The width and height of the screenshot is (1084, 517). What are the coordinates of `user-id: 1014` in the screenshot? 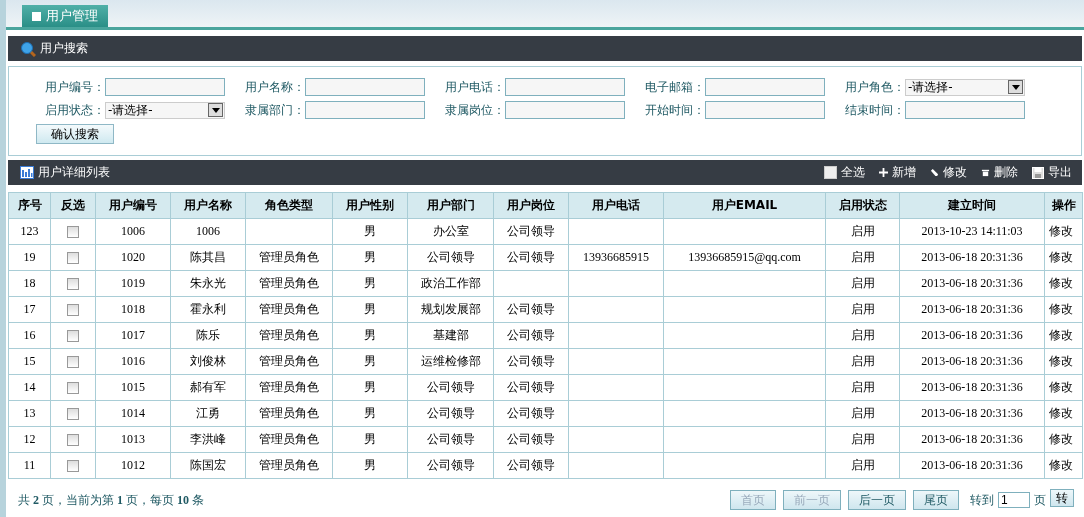 It's located at (133, 413).